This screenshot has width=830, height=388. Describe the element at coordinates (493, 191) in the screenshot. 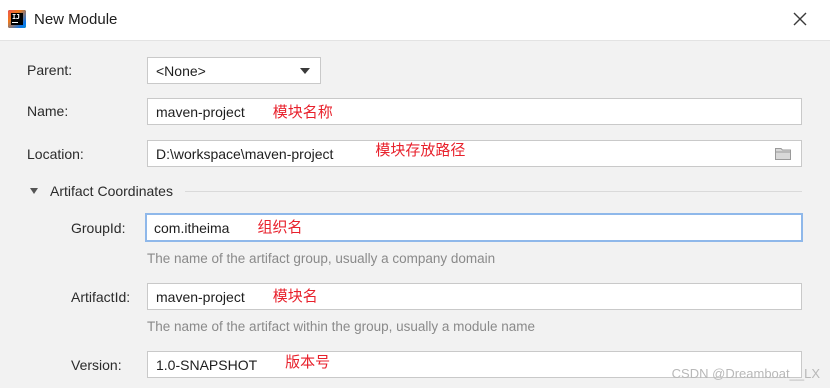

I see `section-divider` at that location.